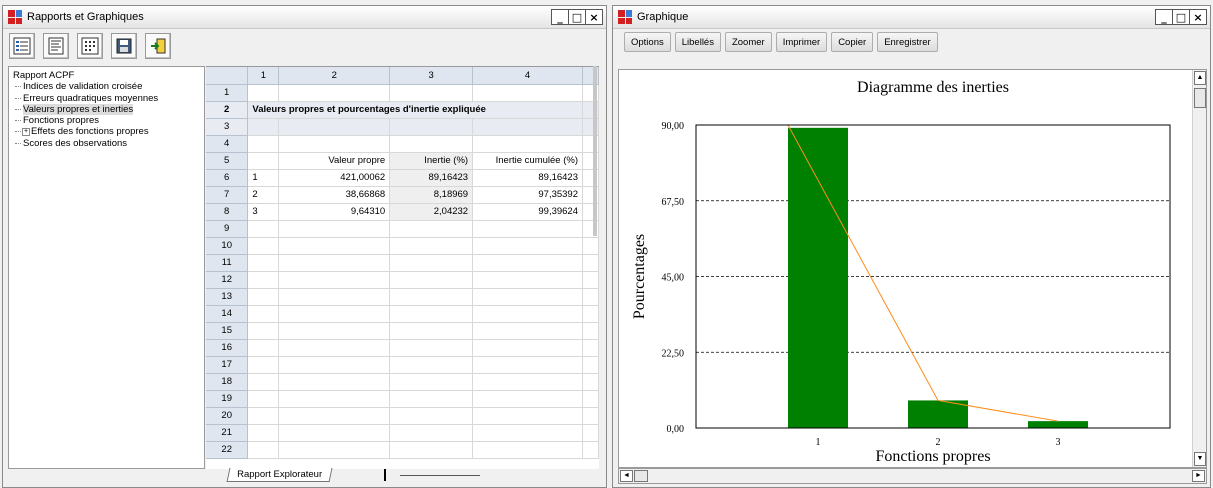 The width and height of the screenshot is (1213, 488). What do you see at coordinates (106, 98) in the screenshot?
I see `tree-item-erreurs-quadratiques: Erreurs quadratiques moyennes` at bounding box center [106, 98].